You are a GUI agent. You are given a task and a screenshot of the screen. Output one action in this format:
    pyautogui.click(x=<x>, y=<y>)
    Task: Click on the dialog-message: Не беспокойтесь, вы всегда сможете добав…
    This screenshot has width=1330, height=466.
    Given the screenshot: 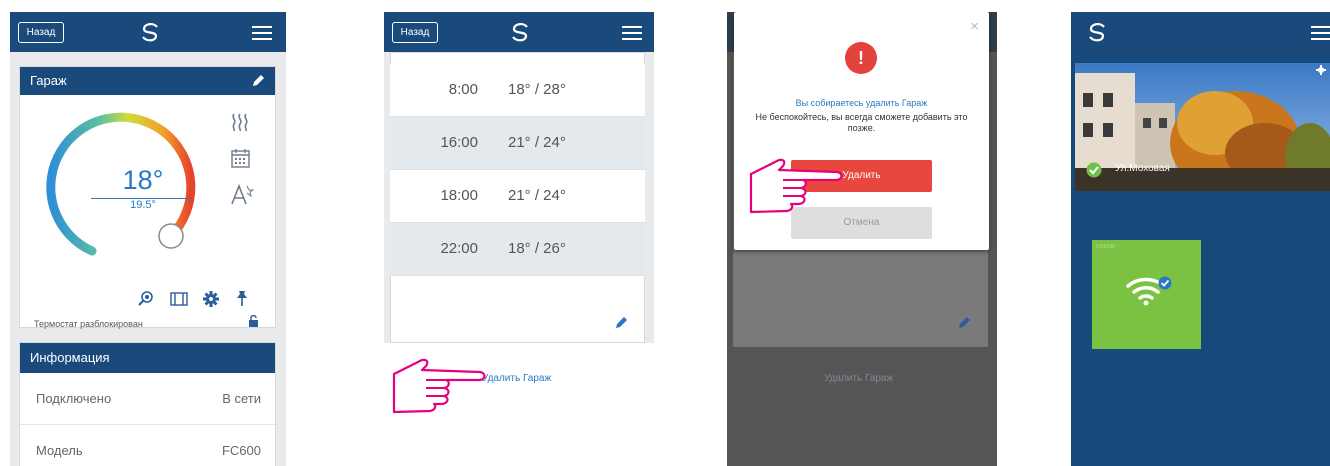 What is the action you would take?
    pyautogui.click(x=861, y=122)
    